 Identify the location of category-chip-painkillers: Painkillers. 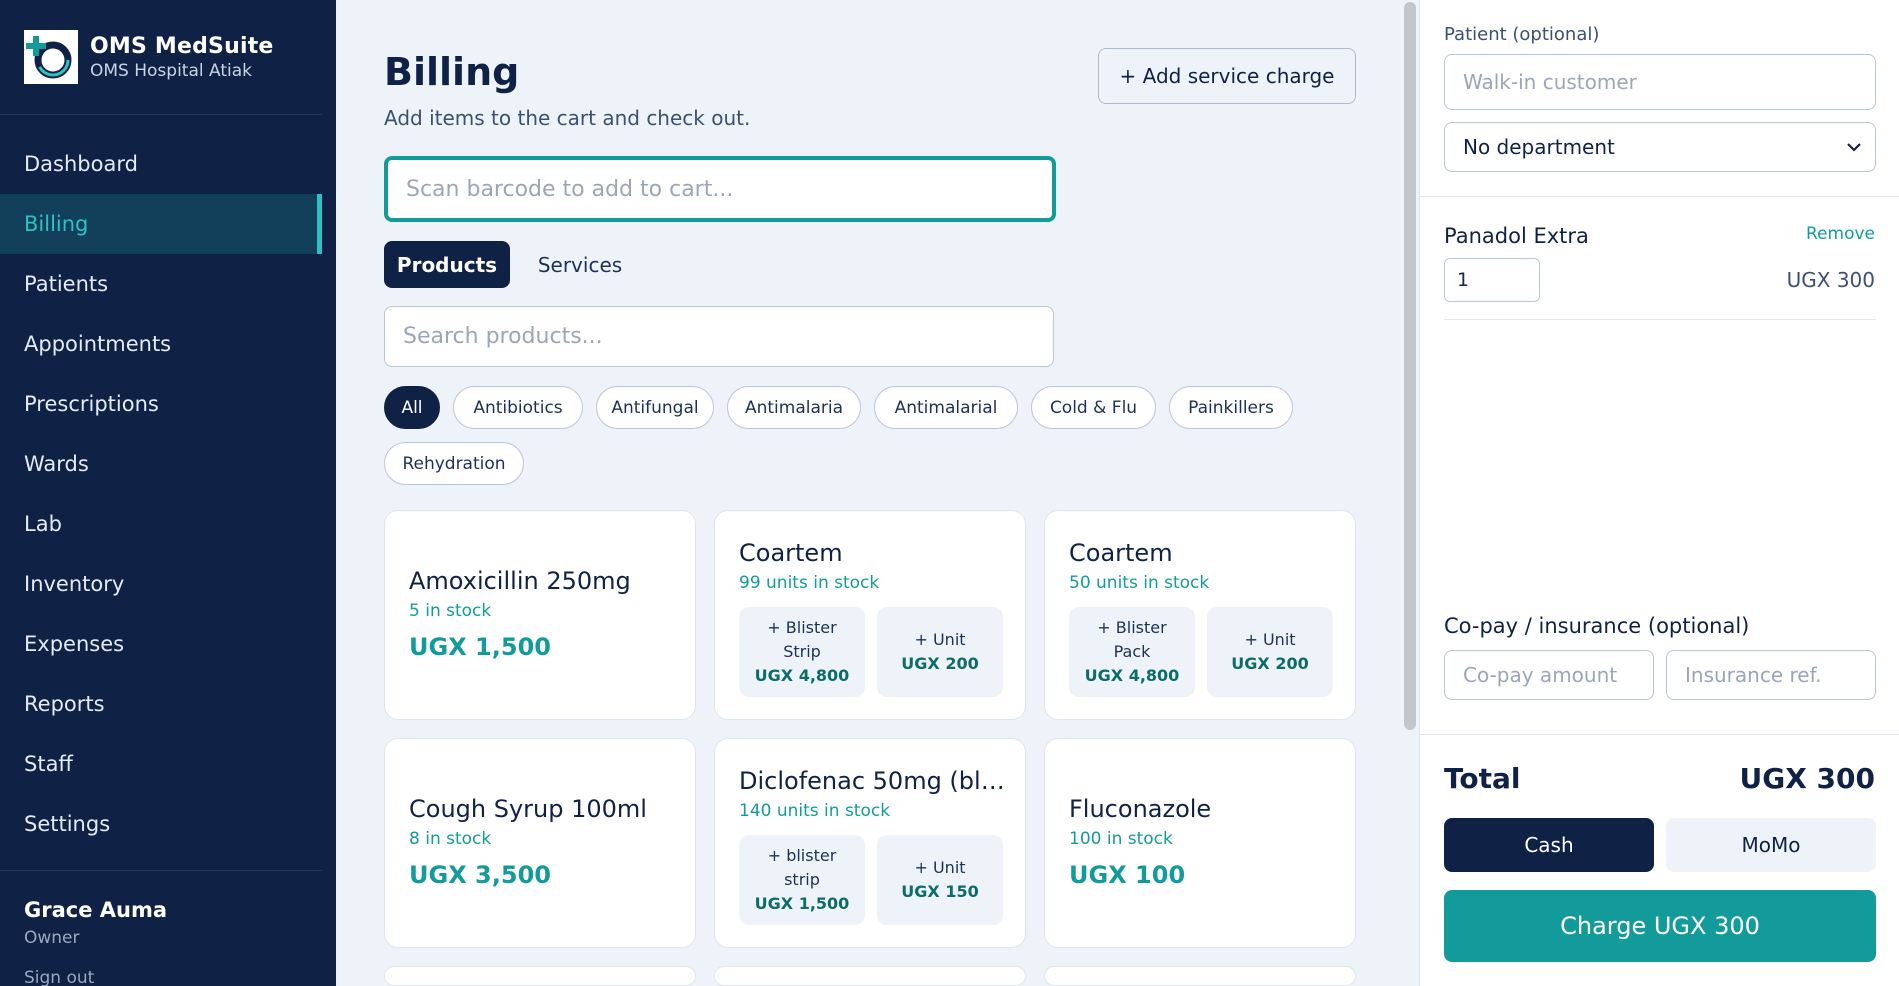
(1231, 407).